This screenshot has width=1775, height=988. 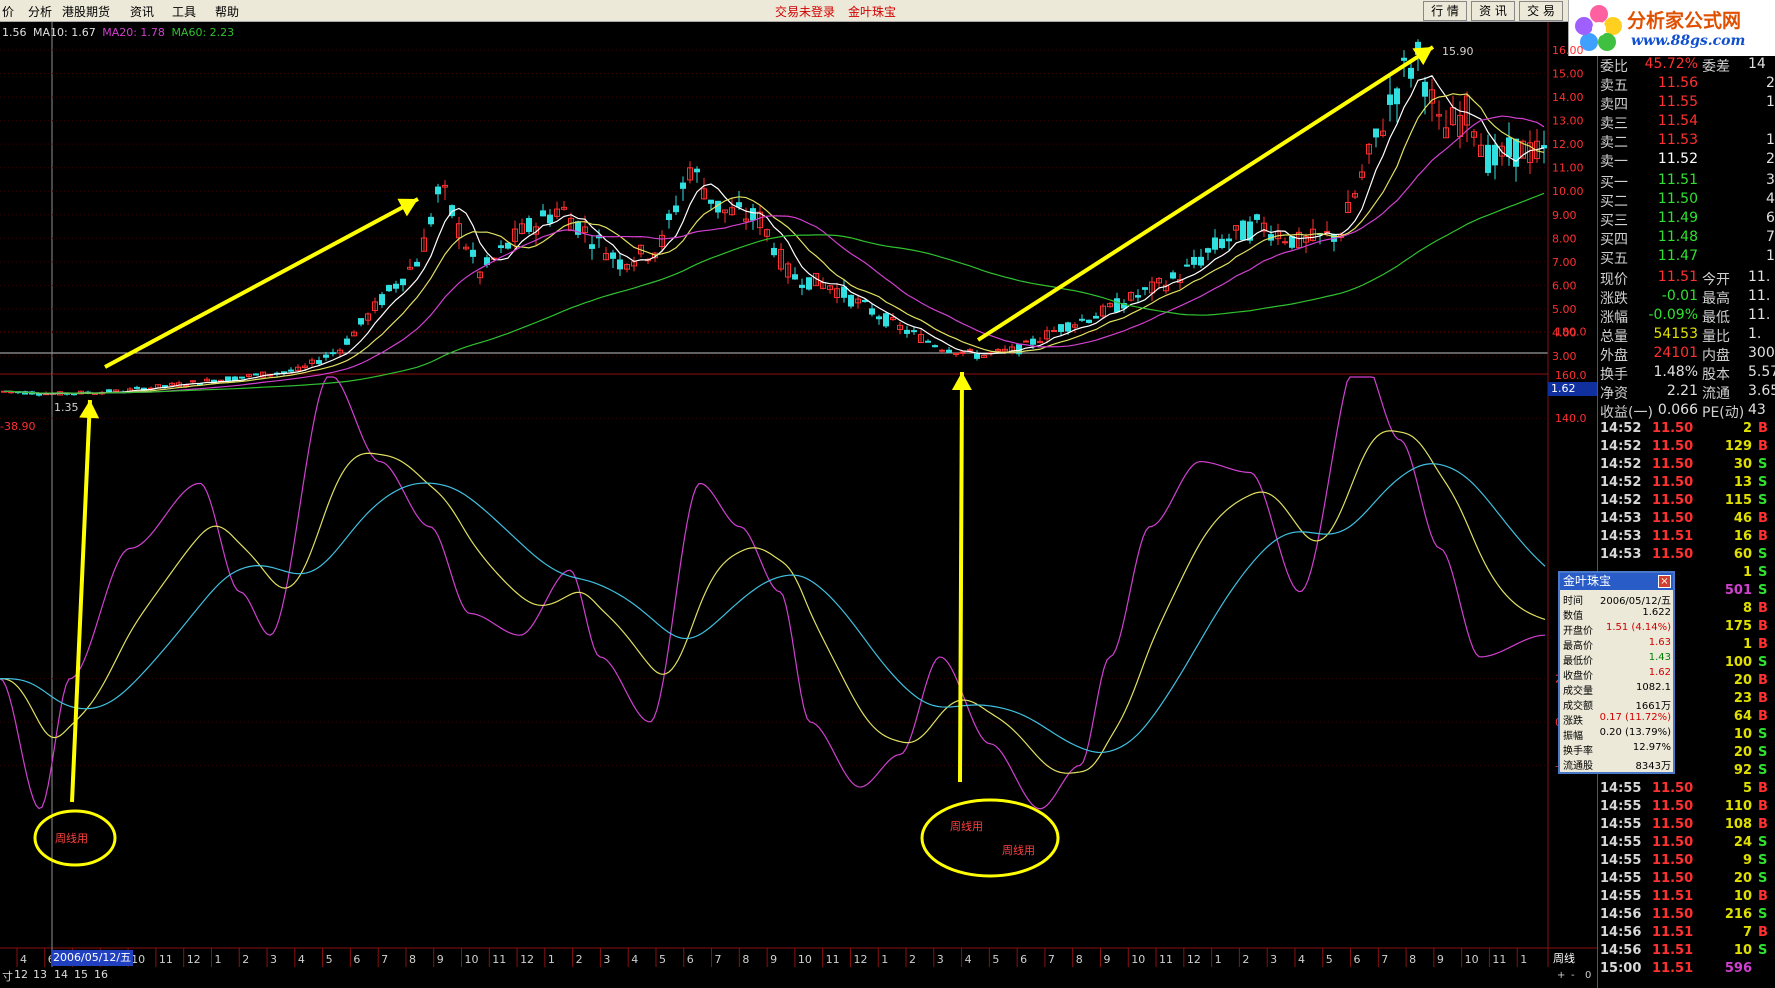 I want to click on ask-price: 11.55, so click(x=1677, y=102).